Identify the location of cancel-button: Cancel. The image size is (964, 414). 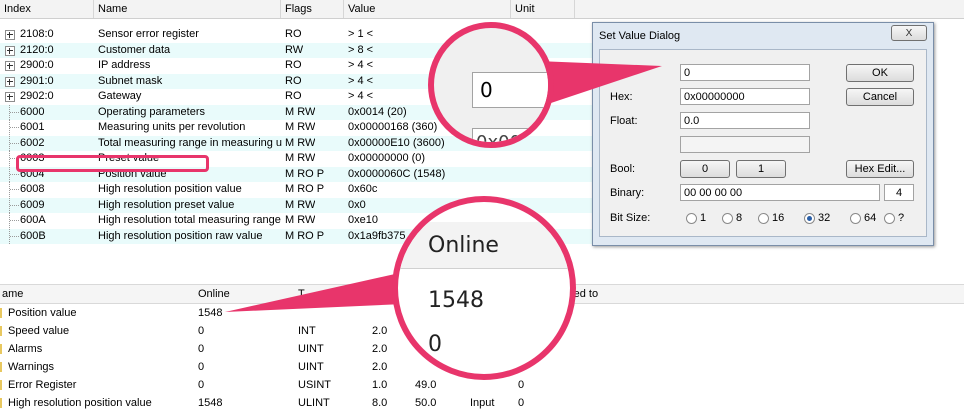
(880, 97).